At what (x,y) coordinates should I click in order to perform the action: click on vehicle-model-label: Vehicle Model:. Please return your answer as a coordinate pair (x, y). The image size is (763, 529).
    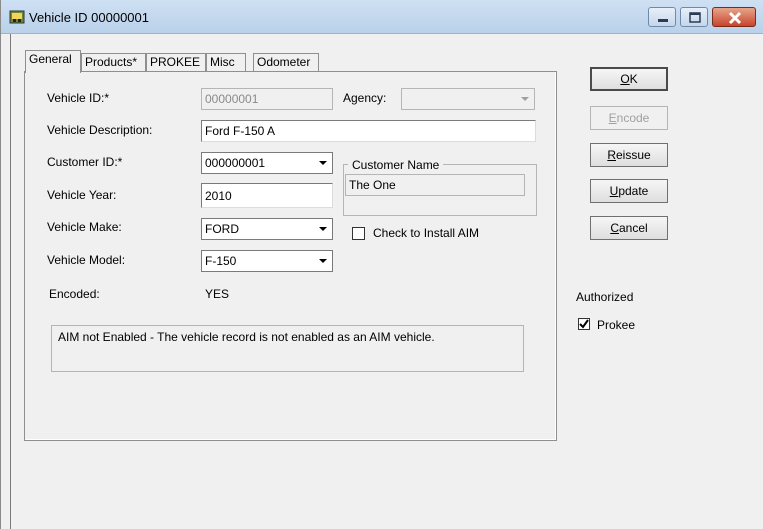
    Looking at the image, I should click on (86, 260).